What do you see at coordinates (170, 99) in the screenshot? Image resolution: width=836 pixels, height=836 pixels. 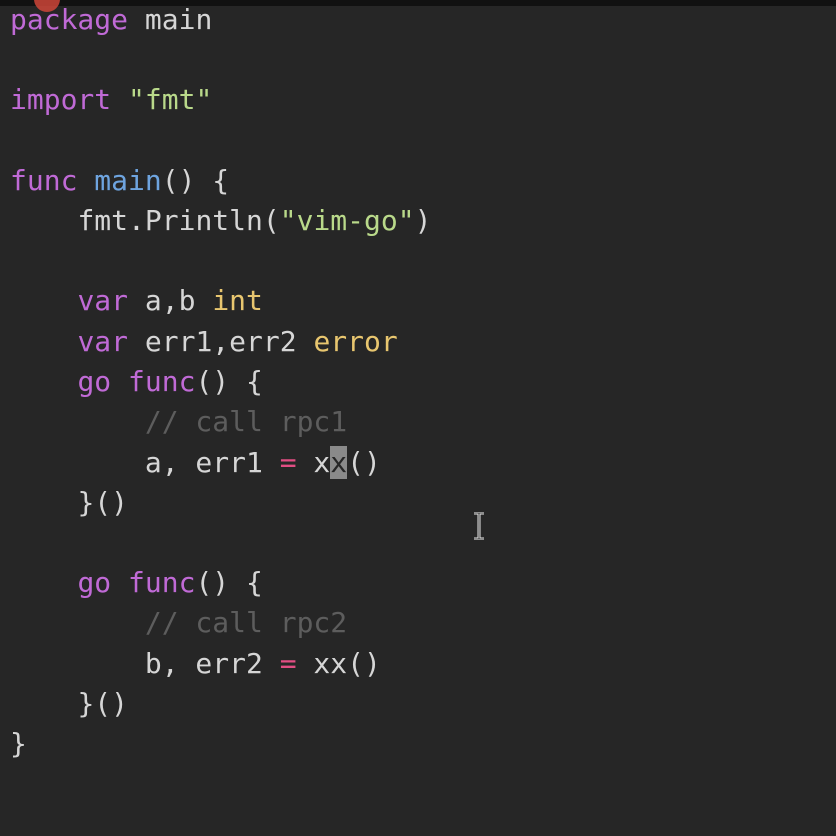 I see `string-literal: "fmt"` at bounding box center [170, 99].